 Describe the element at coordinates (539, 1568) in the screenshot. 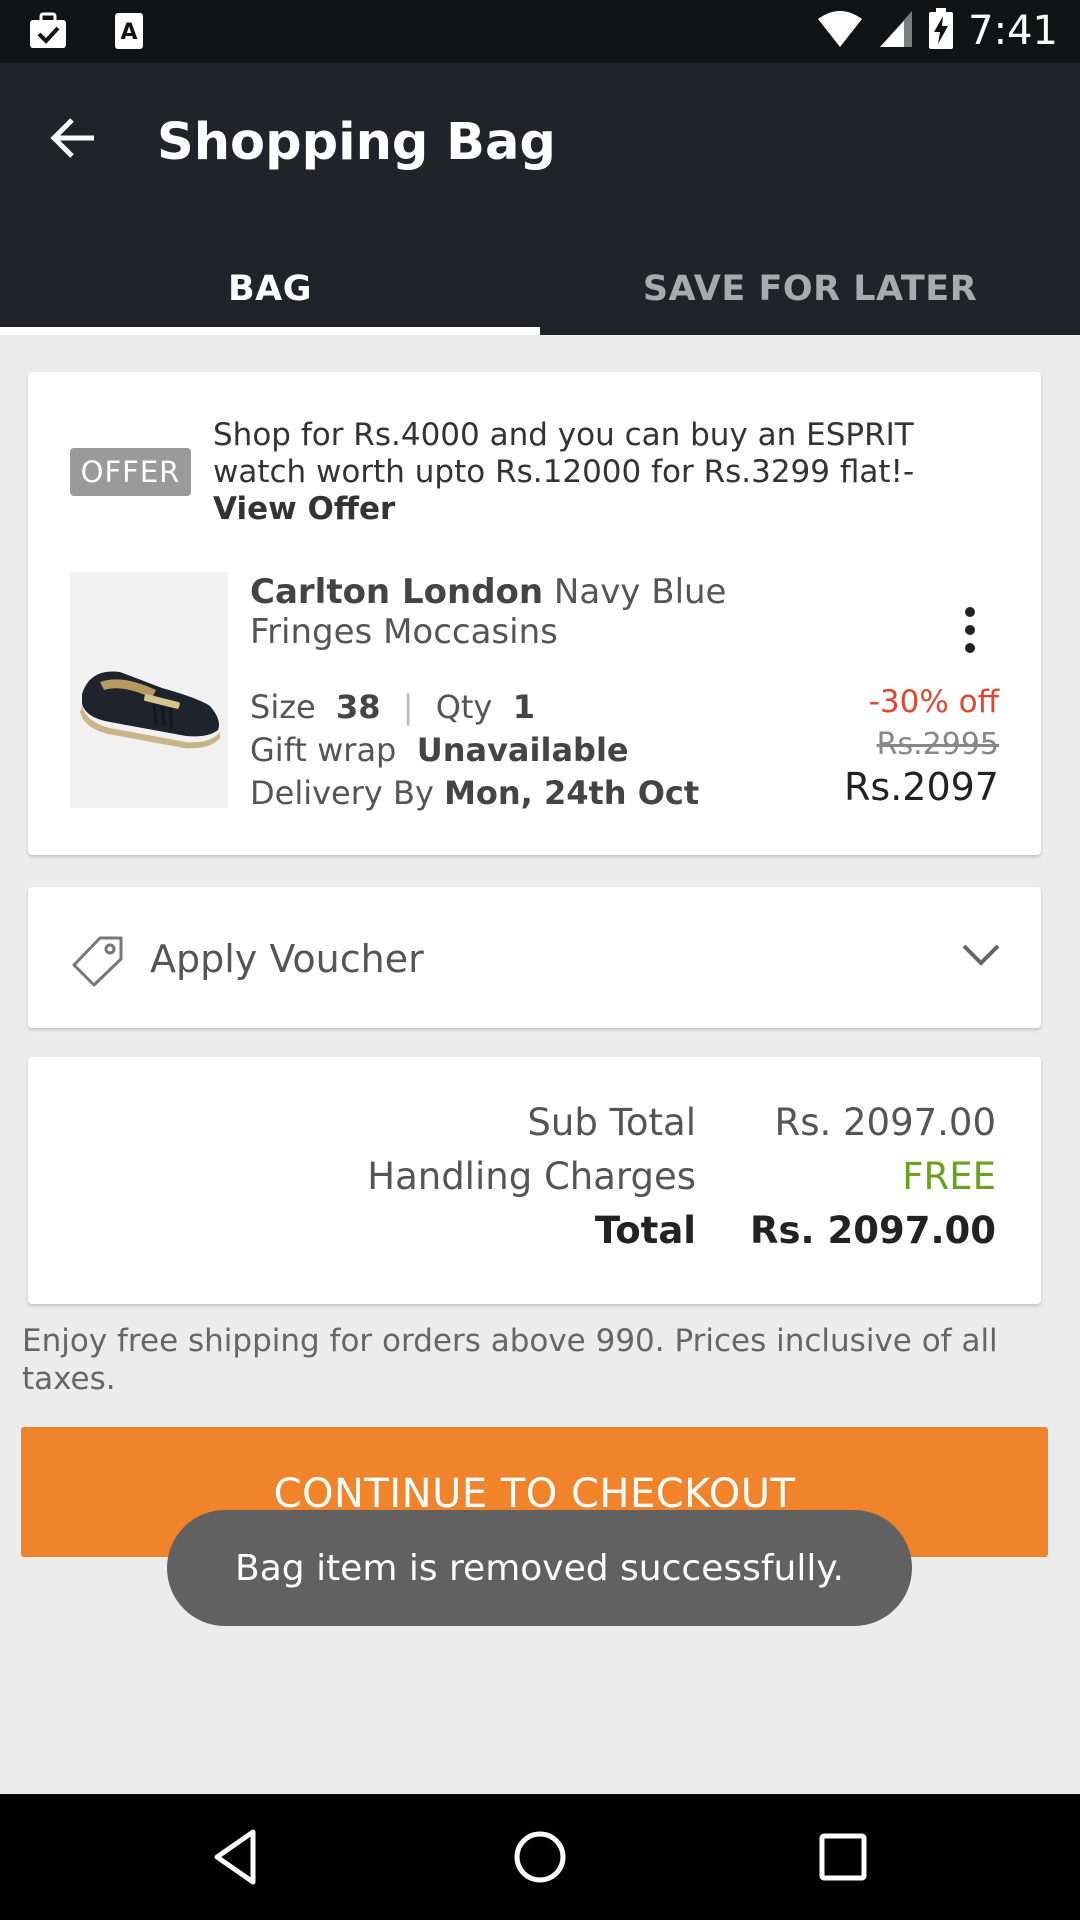

I see `toast-message: Bag item is removed successfully.` at that location.